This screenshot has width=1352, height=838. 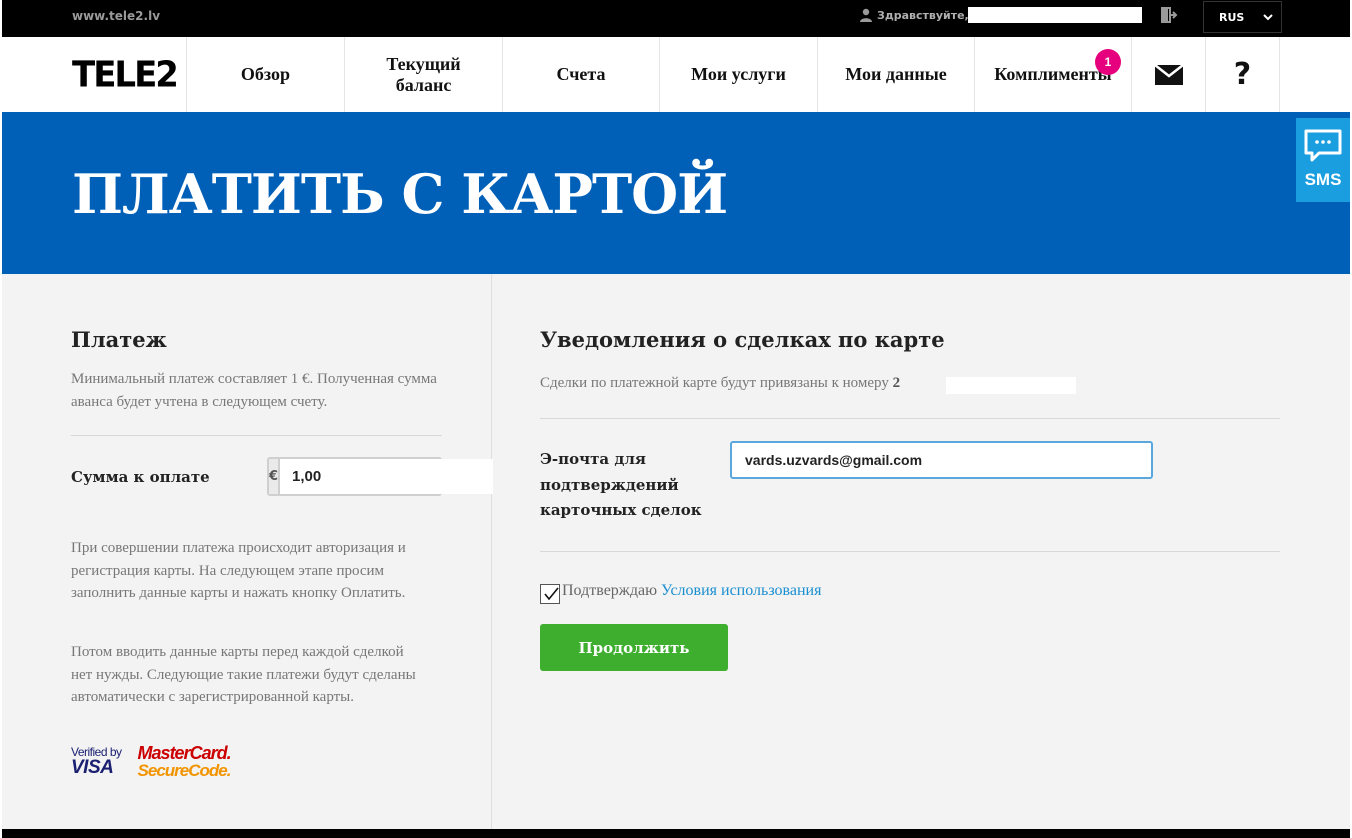 I want to click on email-input, so click(x=941, y=460).